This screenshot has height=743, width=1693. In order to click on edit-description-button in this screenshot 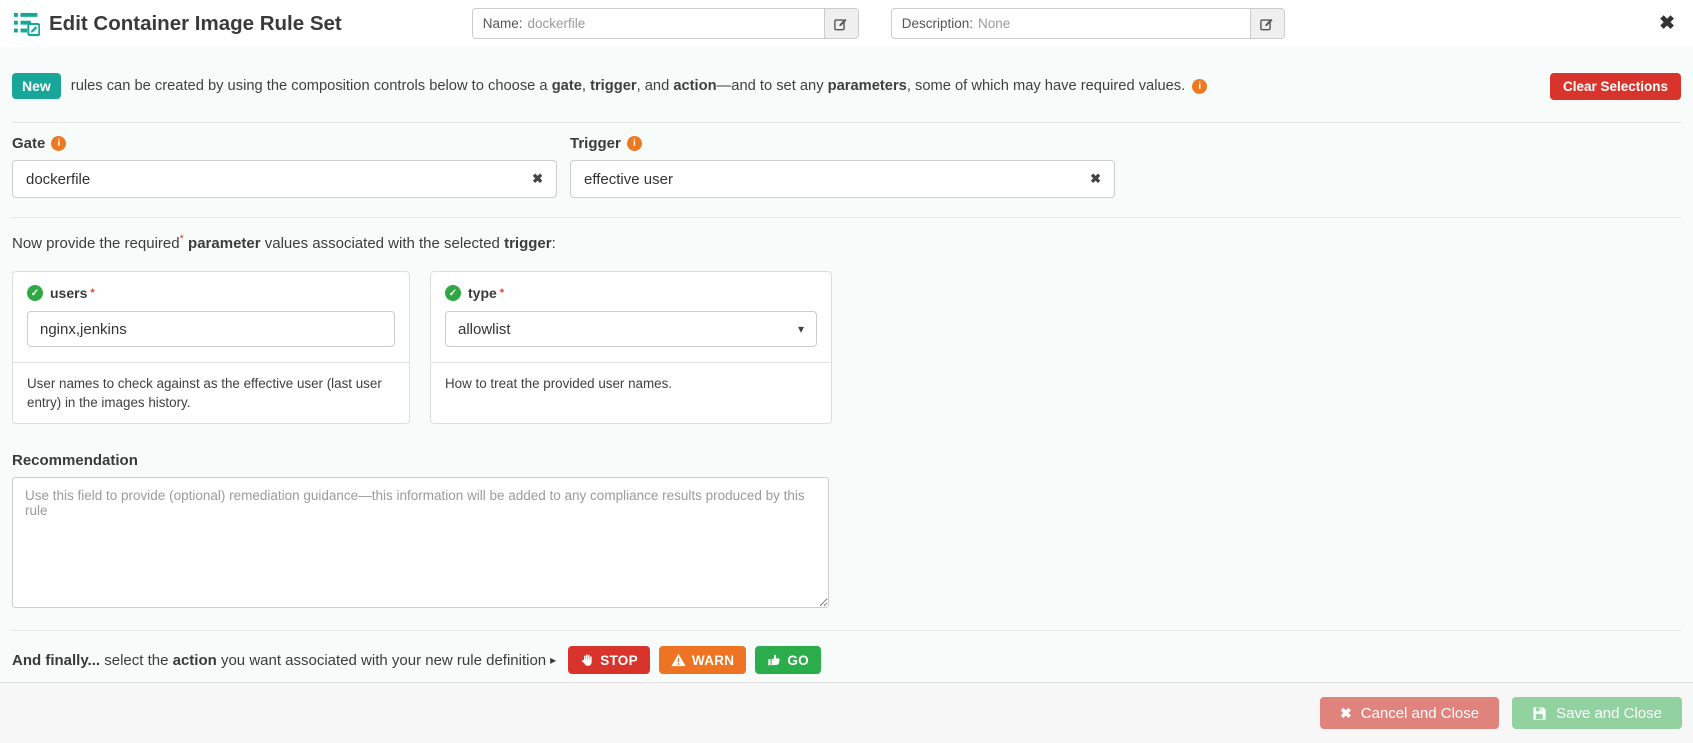, I will do `click(1266, 23)`.